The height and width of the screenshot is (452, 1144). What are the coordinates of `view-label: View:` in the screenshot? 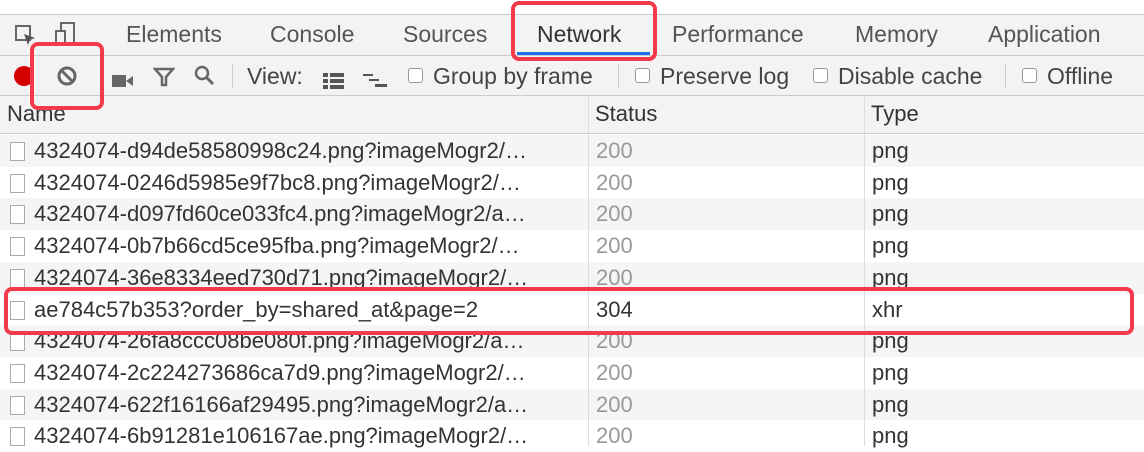 It's located at (275, 76).